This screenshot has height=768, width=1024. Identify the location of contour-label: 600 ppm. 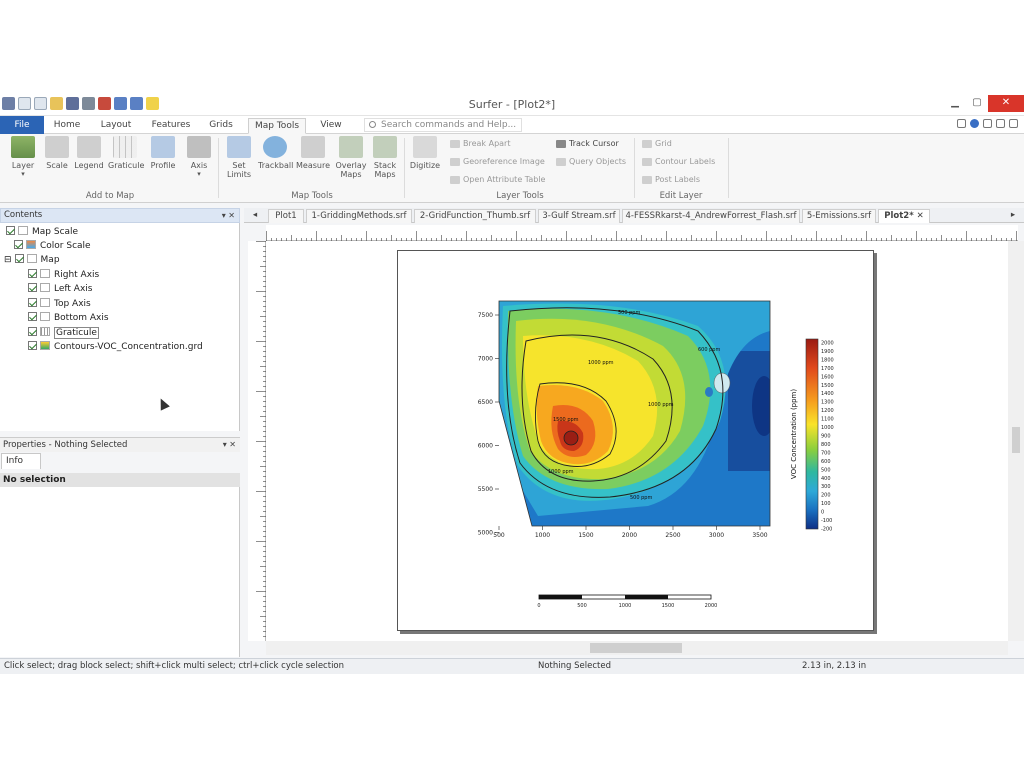
(709, 350).